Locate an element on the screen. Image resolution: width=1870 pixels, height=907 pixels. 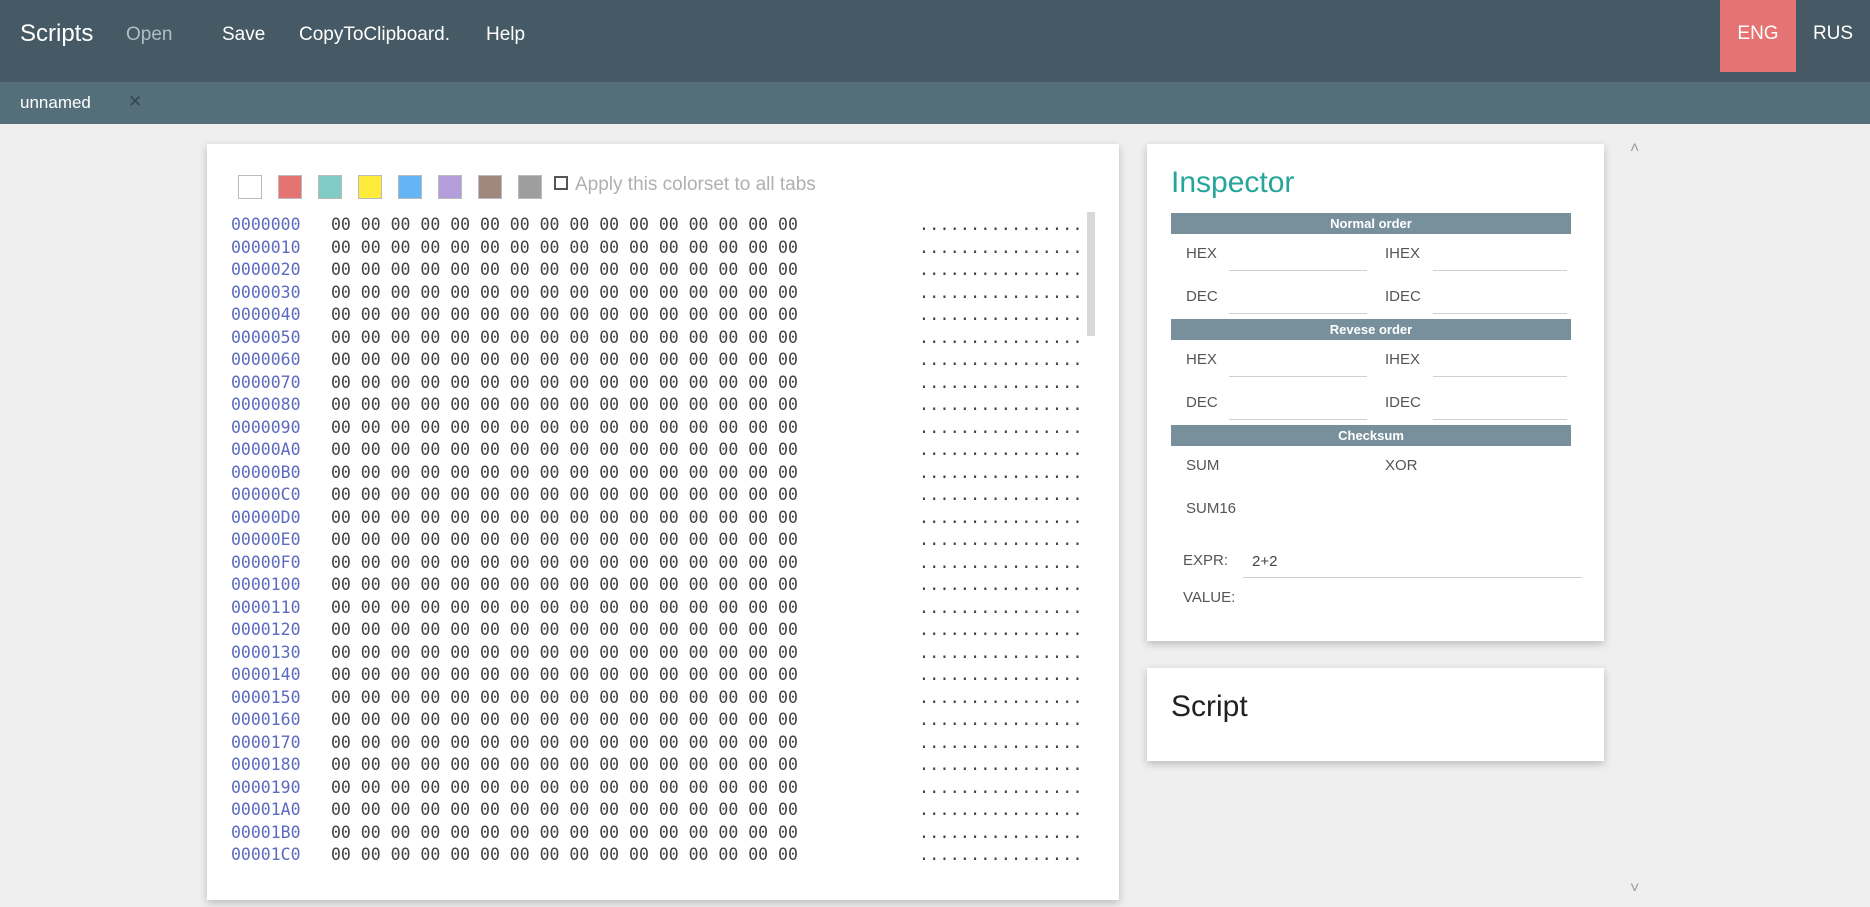
normal-ihex-field is located at coordinates (1500, 270).